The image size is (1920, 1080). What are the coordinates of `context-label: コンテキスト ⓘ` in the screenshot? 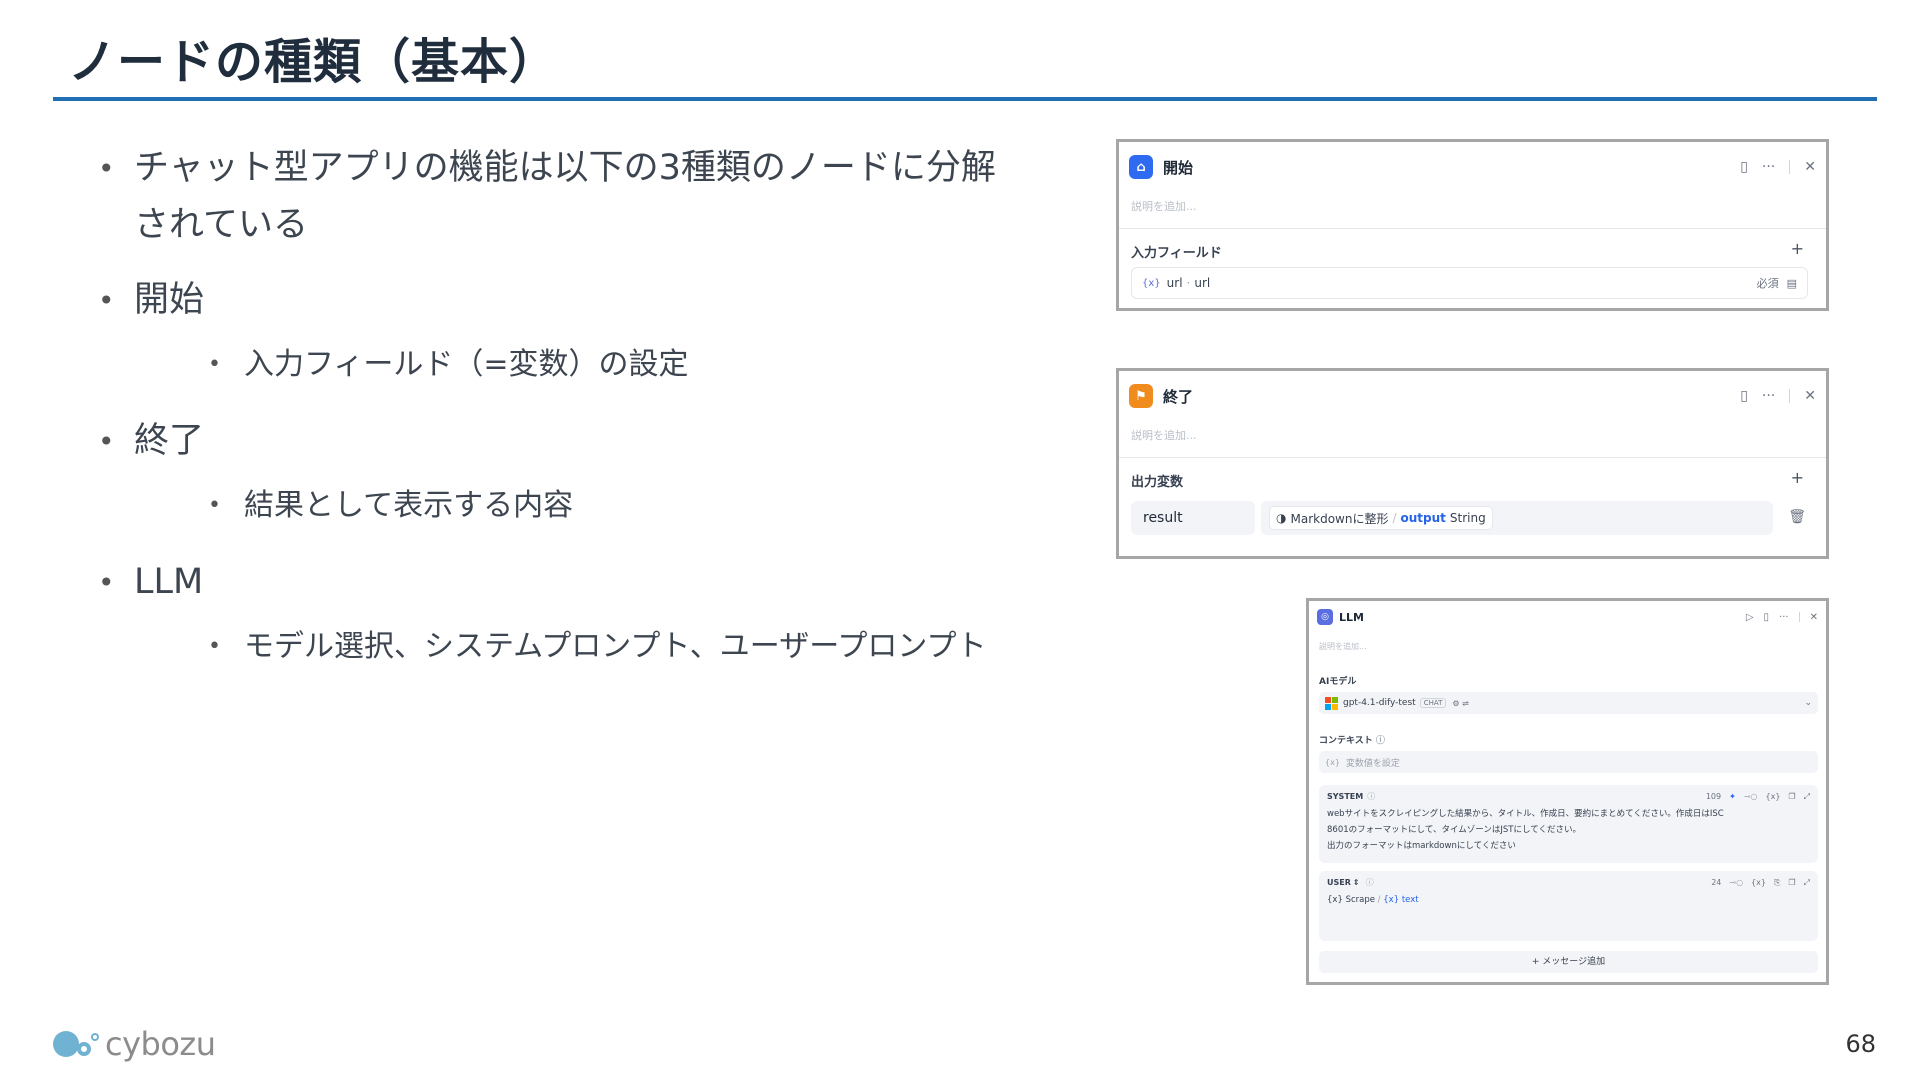 It's located at (1352, 741).